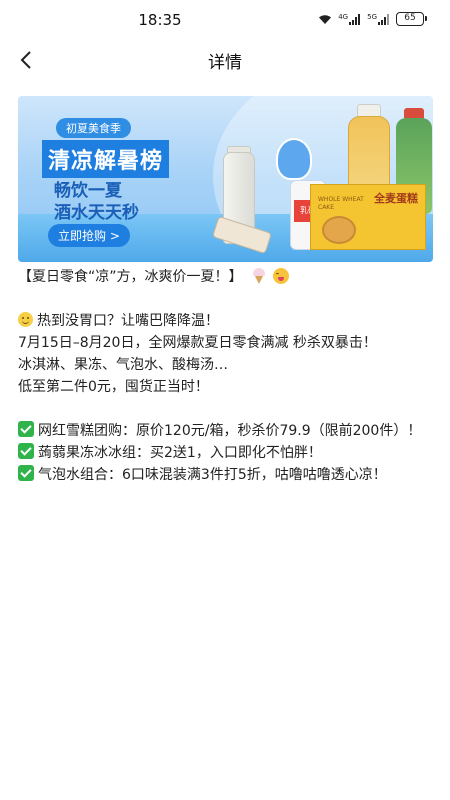 This screenshot has width=450, height=800. What do you see at coordinates (160, 20) in the screenshot?
I see `status-time: 18:35` at bounding box center [160, 20].